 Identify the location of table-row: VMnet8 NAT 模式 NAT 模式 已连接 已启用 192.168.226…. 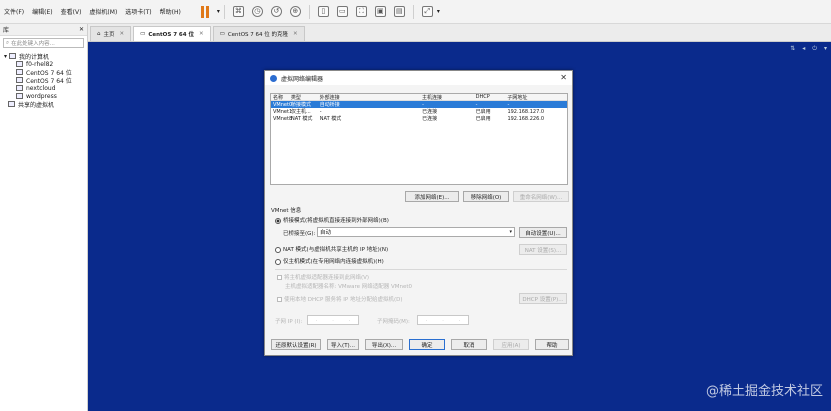
(419, 119).